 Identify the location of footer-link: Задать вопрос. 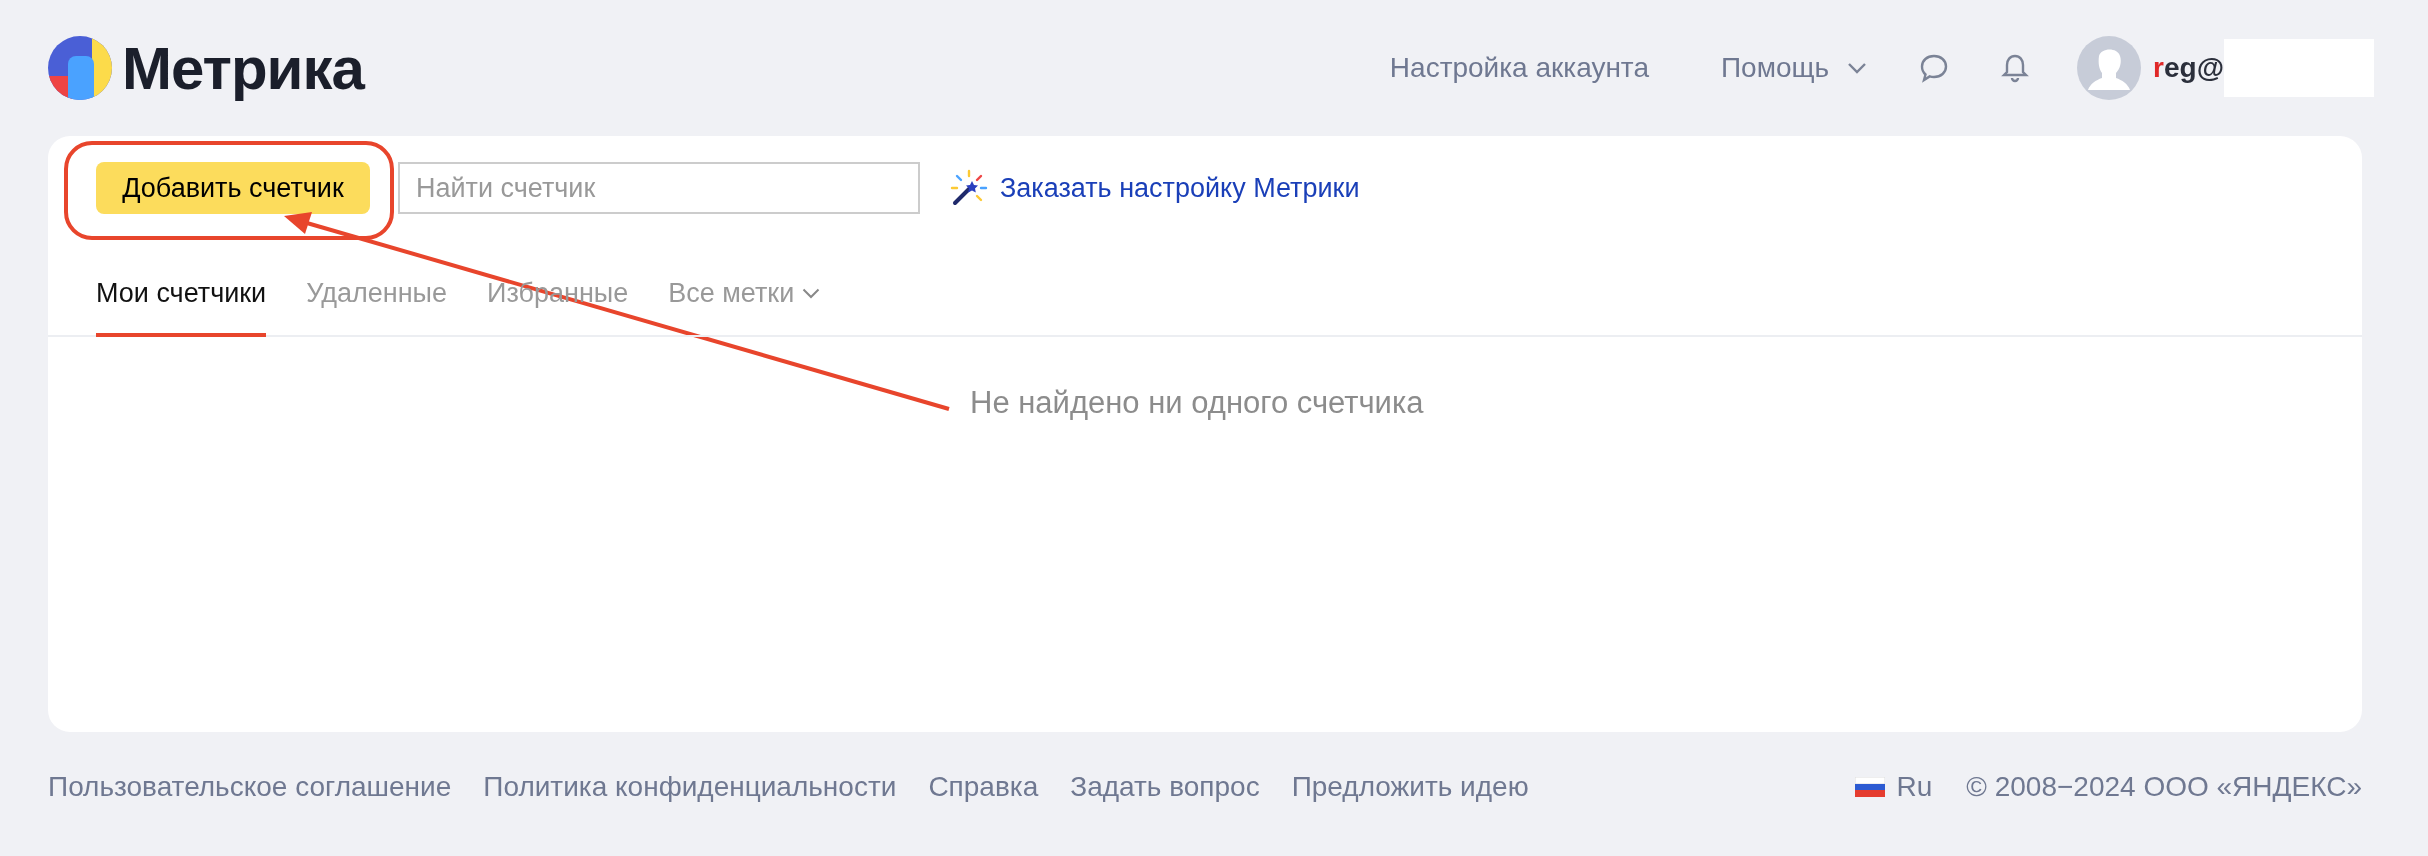
(1165, 787).